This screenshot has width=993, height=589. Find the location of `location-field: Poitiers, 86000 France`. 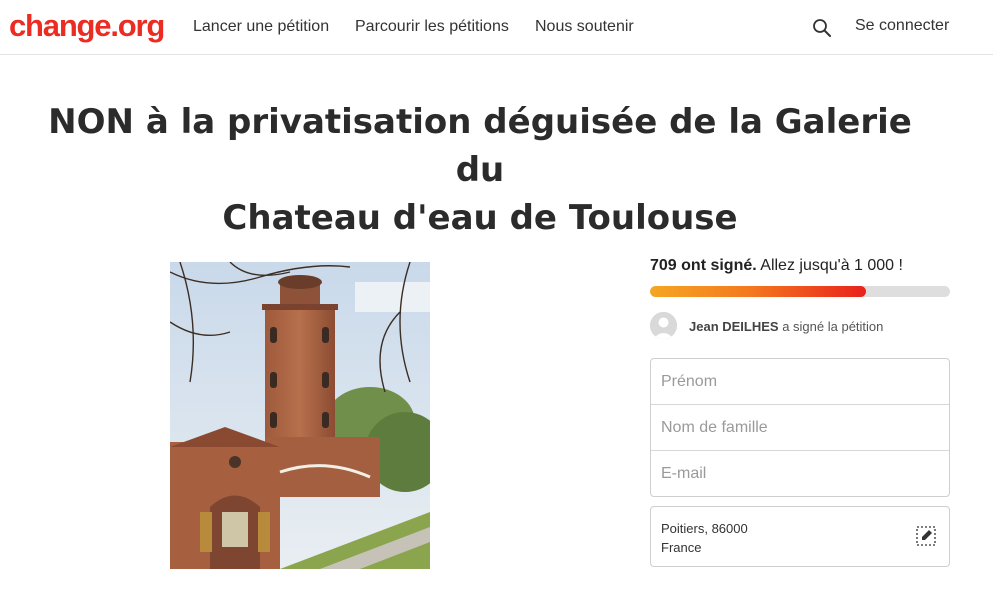

location-field: Poitiers, 86000 France is located at coordinates (800, 536).